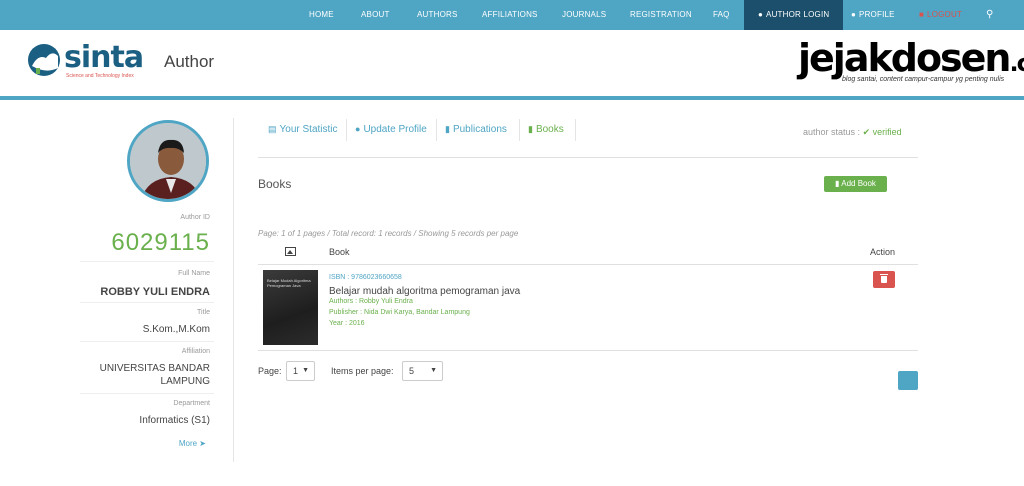  Describe the element at coordinates (832, 132) in the screenshot. I see `status-label: author status :` at that location.